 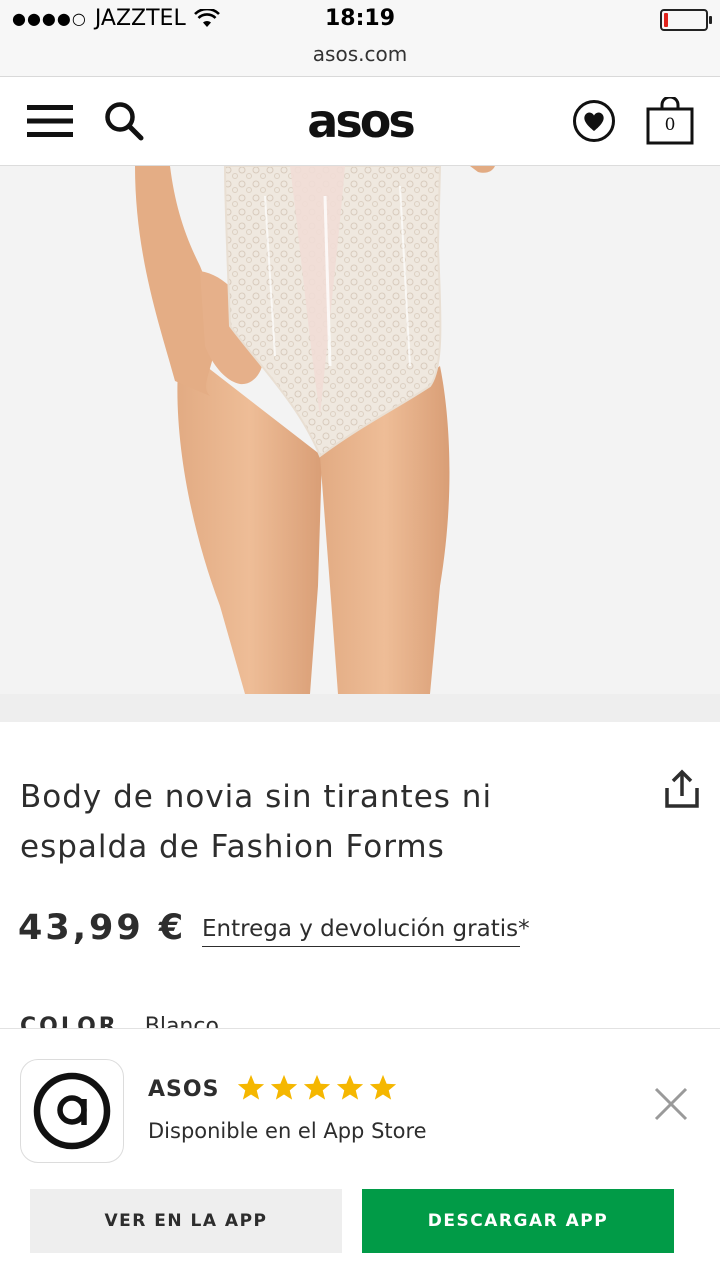 What do you see at coordinates (119, 1021) in the screenshot?
I see `color-row: COLOR Blanco` at bounding box center [119, 1021].